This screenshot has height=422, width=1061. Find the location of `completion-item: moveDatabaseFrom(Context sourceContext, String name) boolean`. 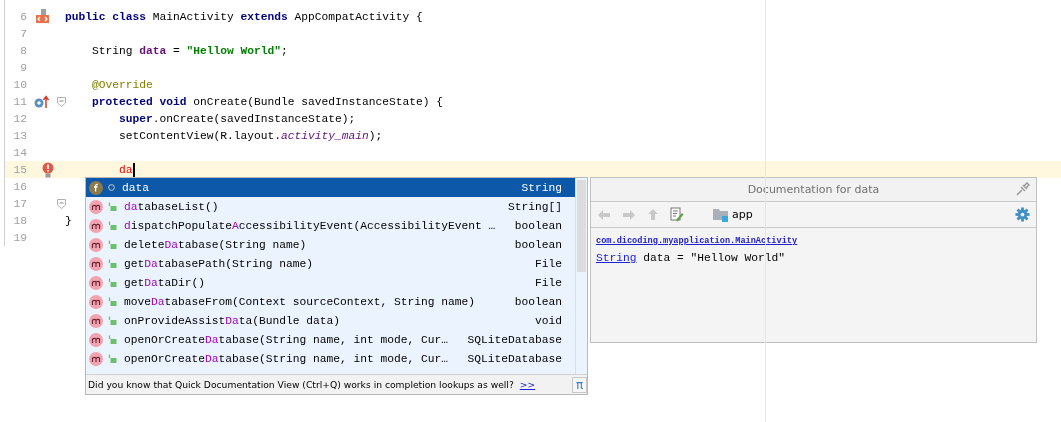

completion-item: moveDatabaseFrom(Context sourceContext, String name) boolean is located at coordinates (330, 301).